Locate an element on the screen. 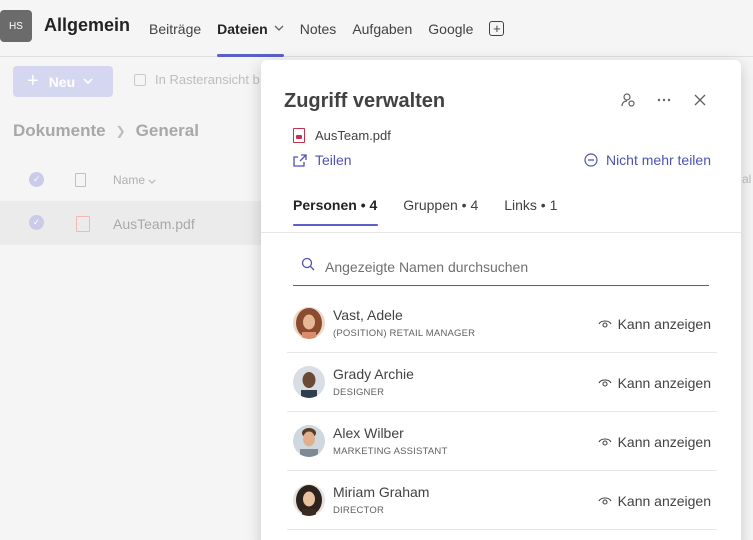 The height and width of the screenshot is (540, 753). tab-gruppen: Gruppen • 4 is located at coordinates (440, 212).